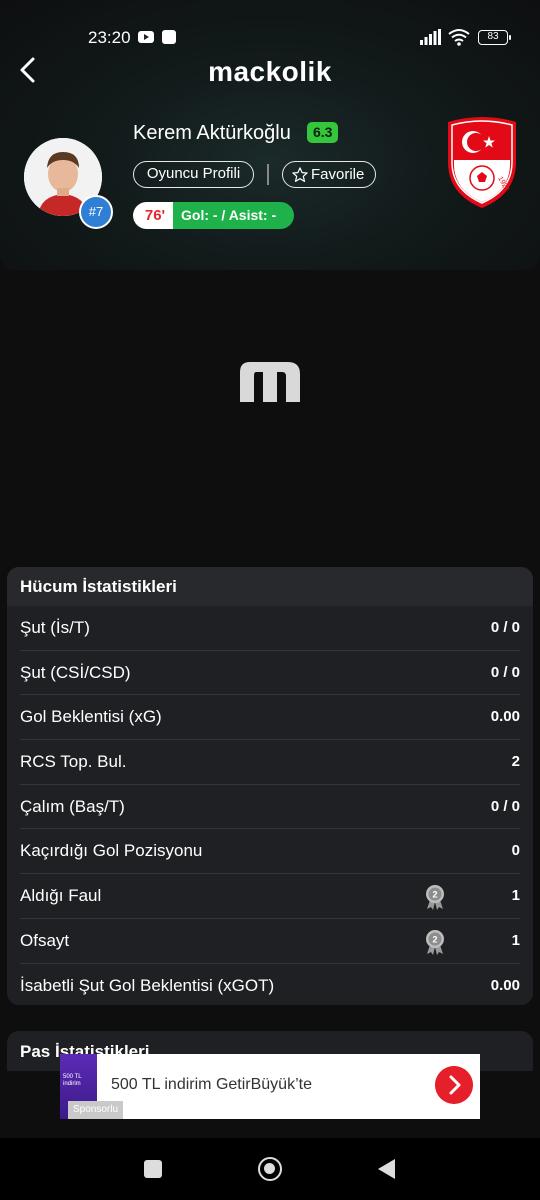 The width and height of the screenshot is (540, 1200). I want to click on attack-stats-title: Hücum İstatistikleri, so click(270, 586).